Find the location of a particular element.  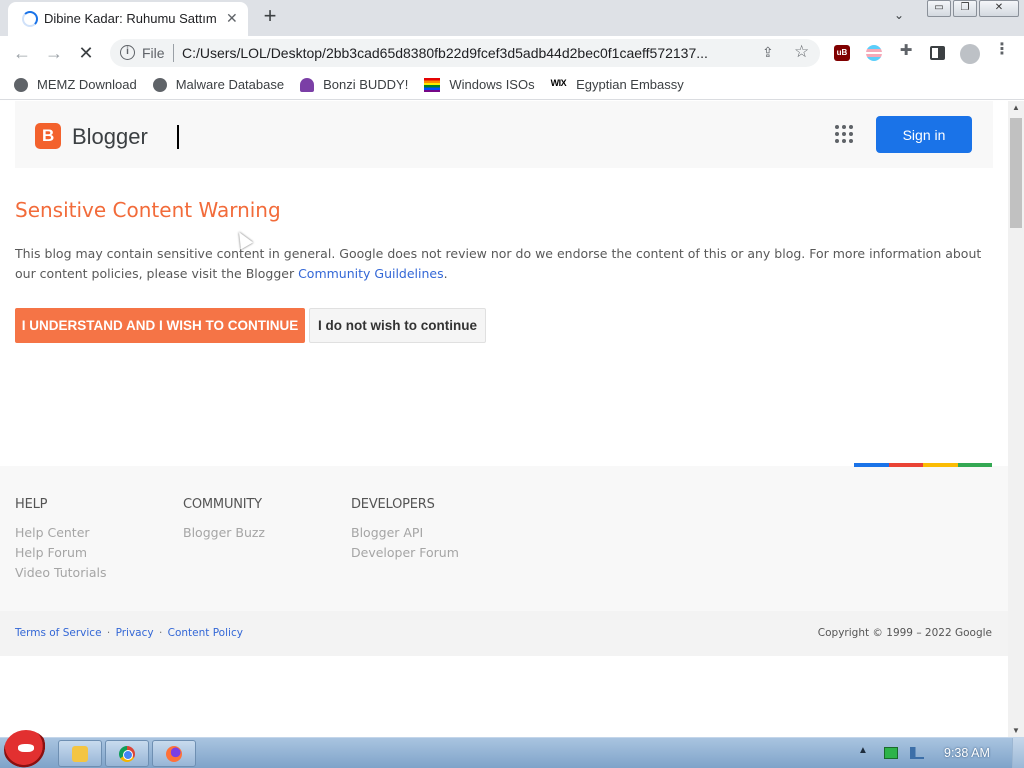

bookmark-memz-download: MEMZ Download is located at coordinates (75, 84).